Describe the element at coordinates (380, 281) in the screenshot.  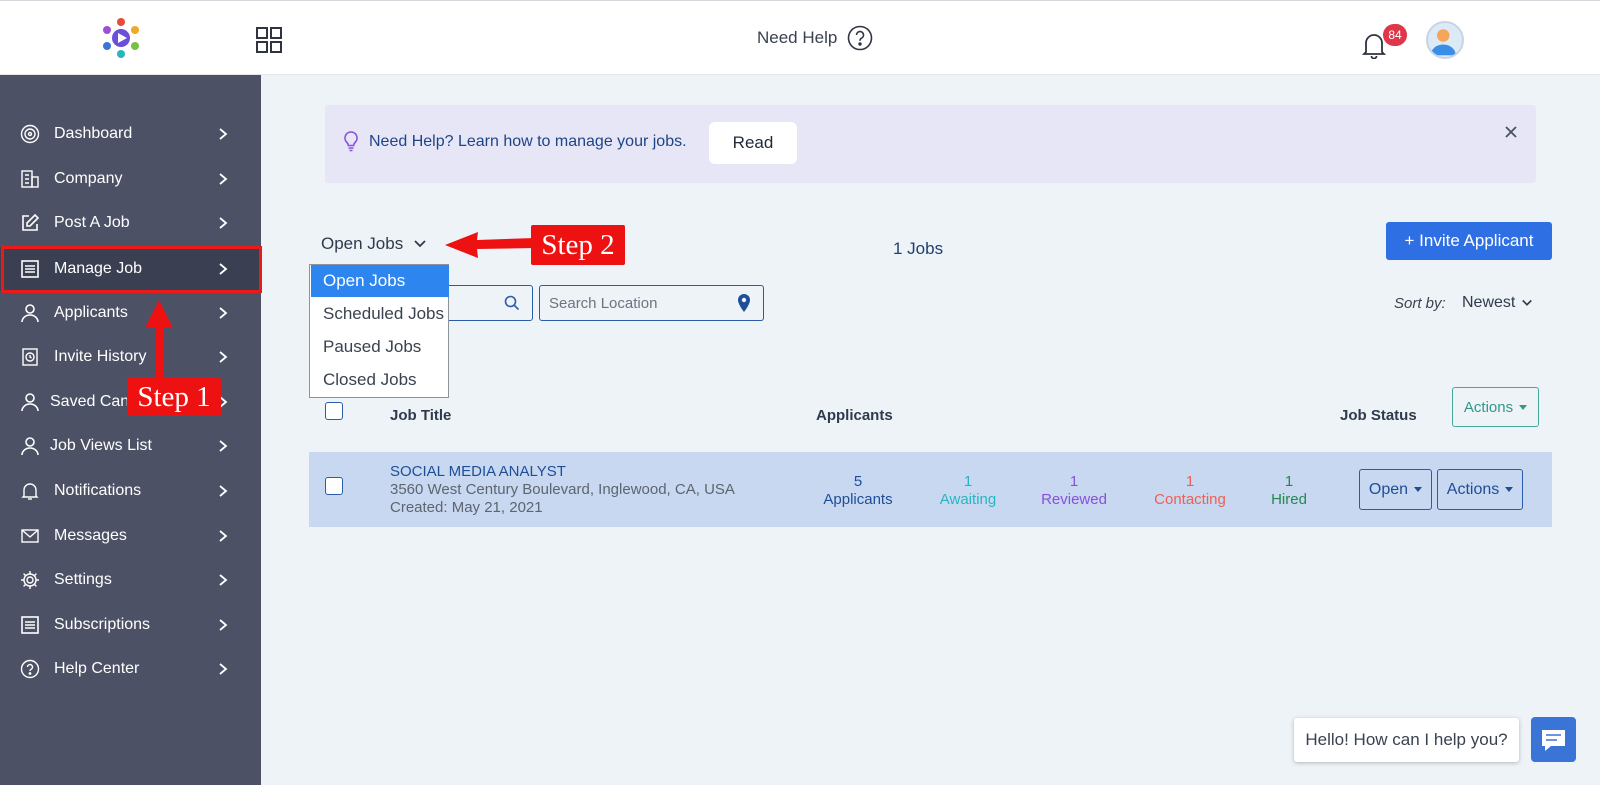
I see `dropdown-option-open-jobs: Open Jobs` at that location.